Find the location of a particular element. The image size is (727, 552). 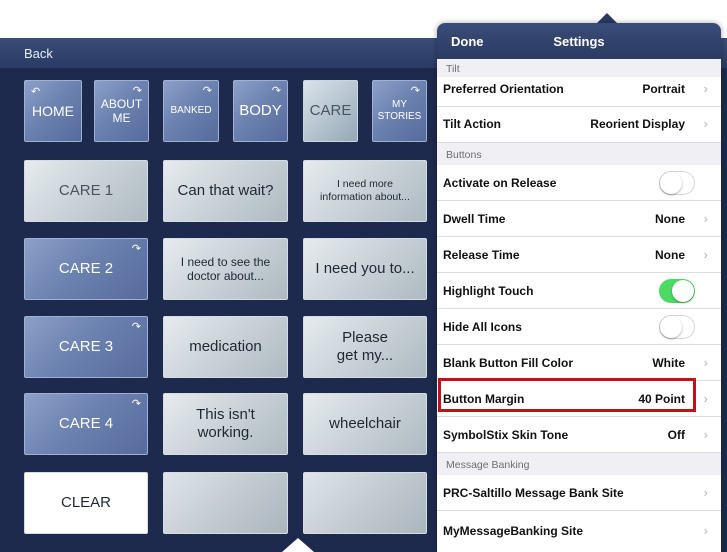

back-button: Back is located at coordinates (38, 53).